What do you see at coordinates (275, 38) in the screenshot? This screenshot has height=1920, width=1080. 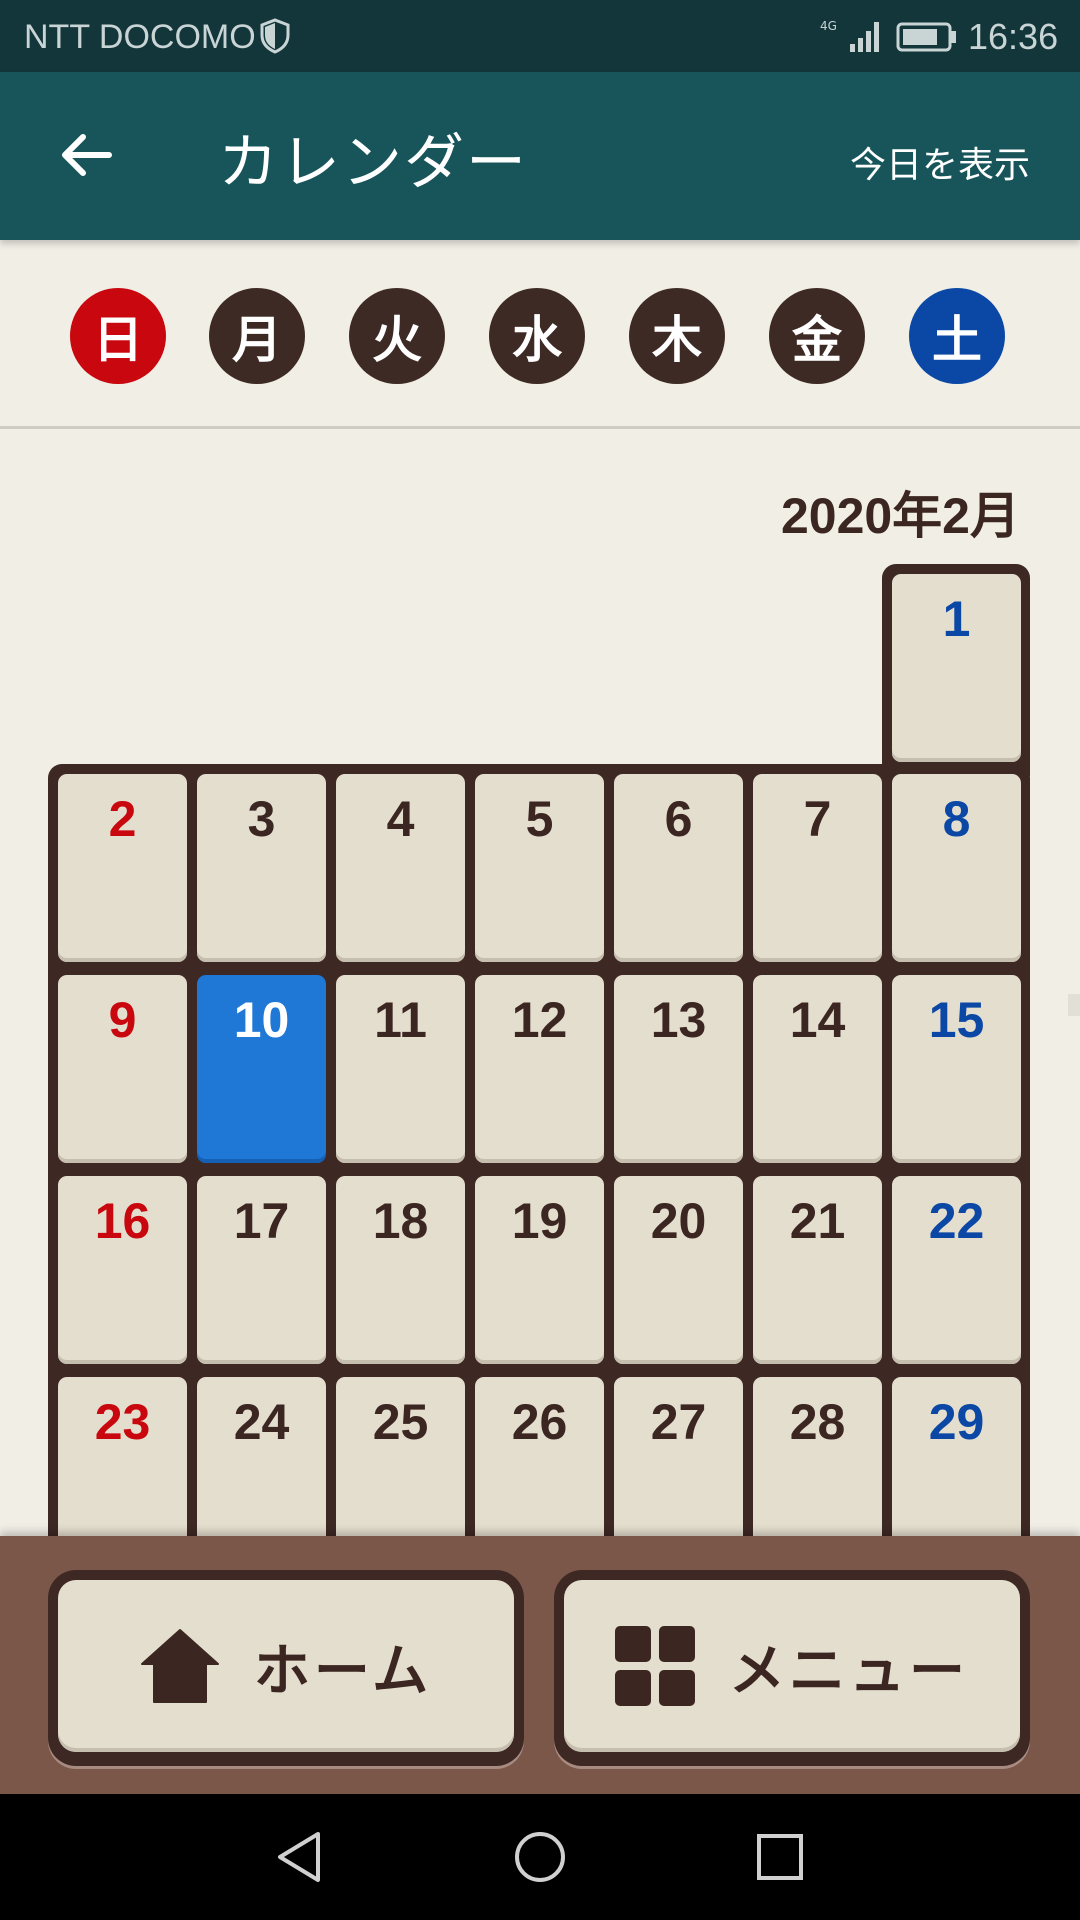 I see `shield-icon` at bounding box center [275, 38].